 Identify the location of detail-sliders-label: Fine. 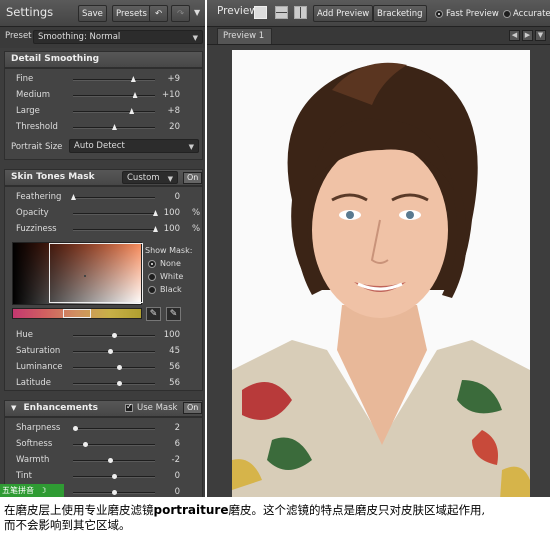
(25, 79).